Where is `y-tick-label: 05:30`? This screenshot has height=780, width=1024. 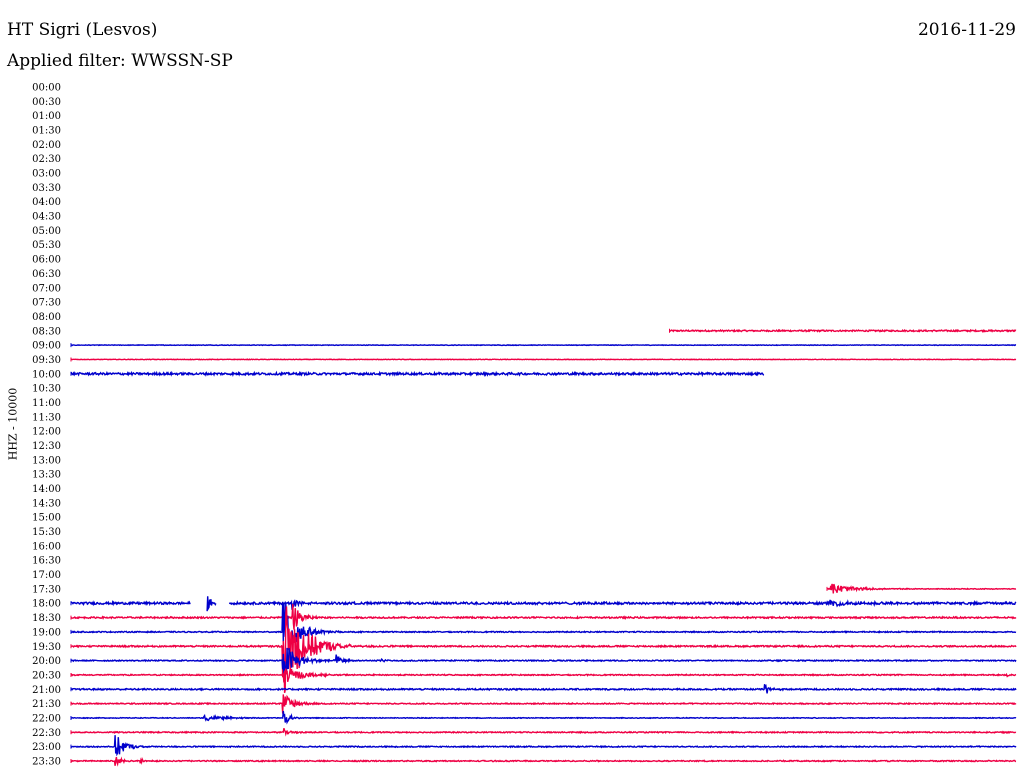 y-tick-label: 05:30 is located at coordinates (46, 245).